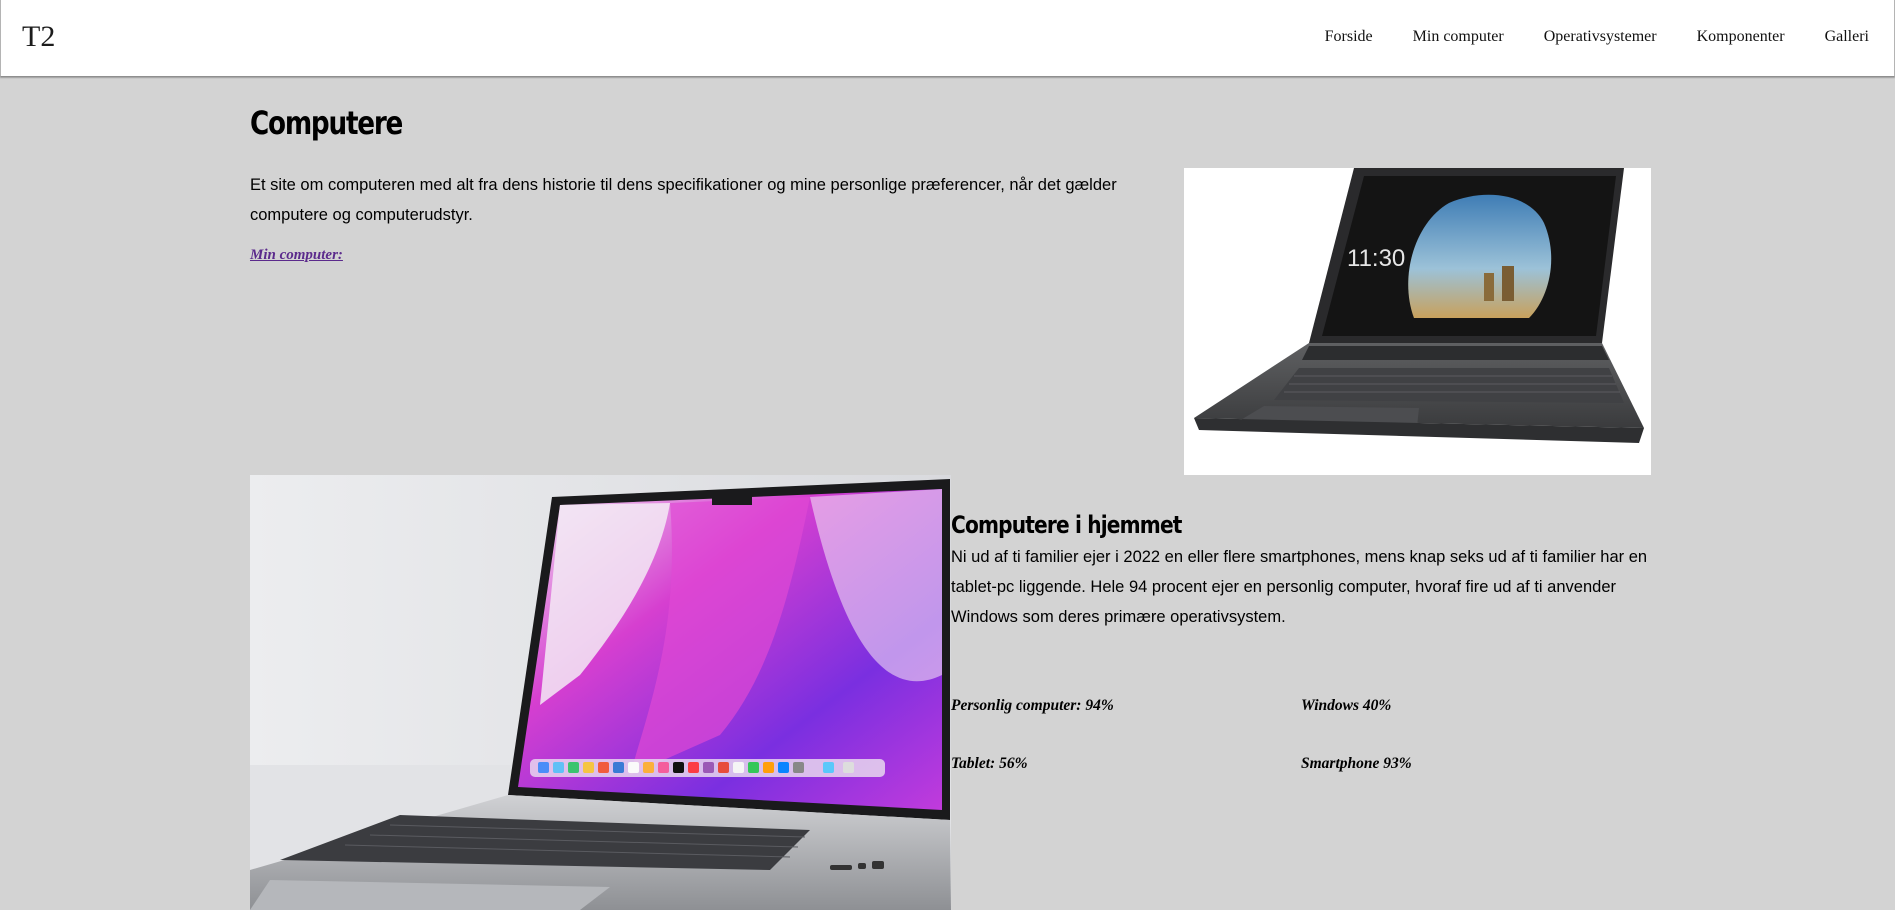 Image resolution: width=1895 pixels, height=910 pixels. What do you see at coordinates (1458, 37) in the screenshot?
I see `nav-item-min-computer: Min computer` at bounding box center [1458, 37].